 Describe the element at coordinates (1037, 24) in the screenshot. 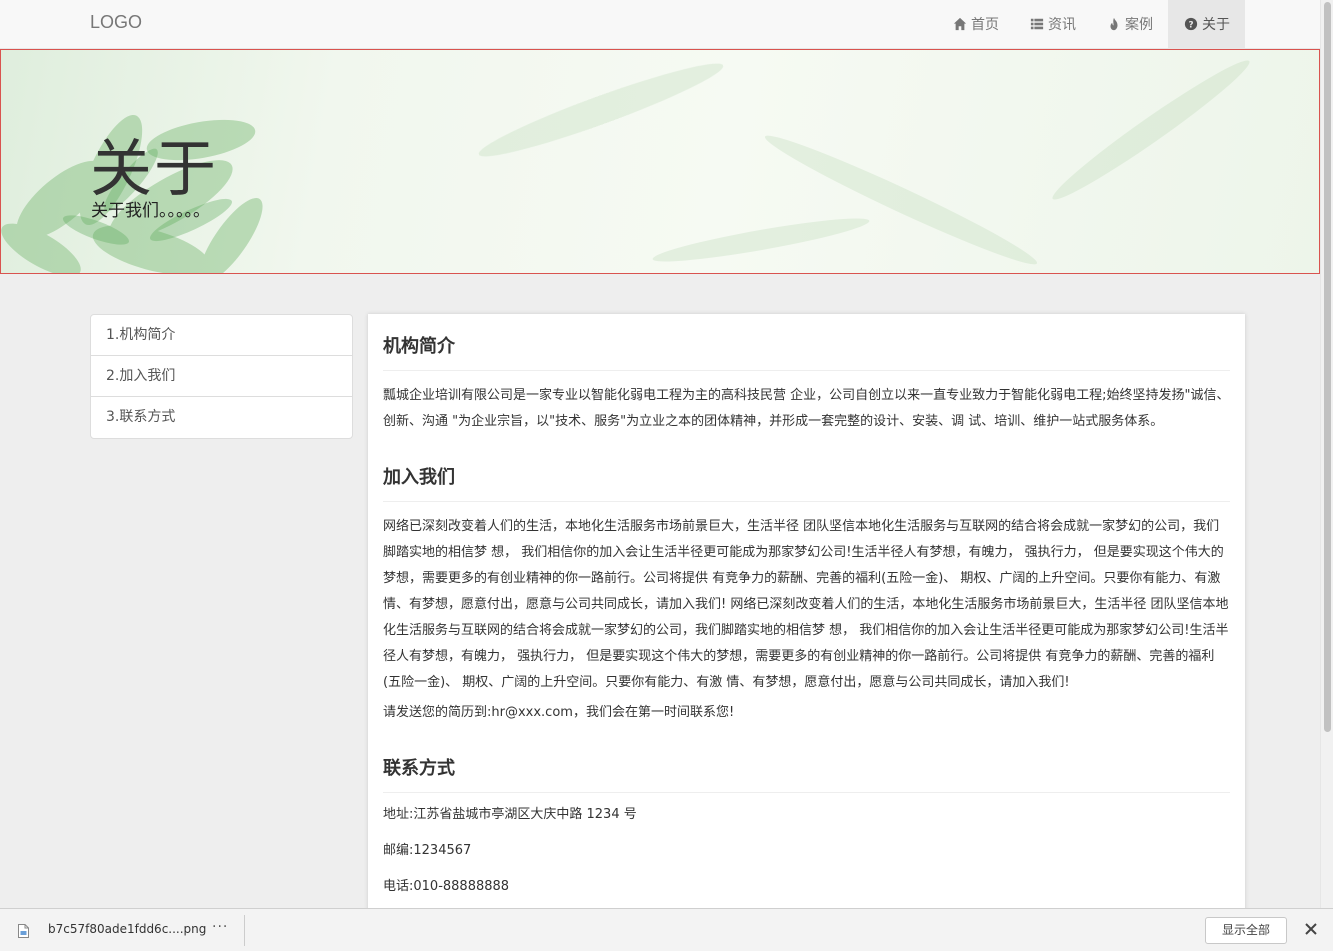

I see `list-icon` at that location.